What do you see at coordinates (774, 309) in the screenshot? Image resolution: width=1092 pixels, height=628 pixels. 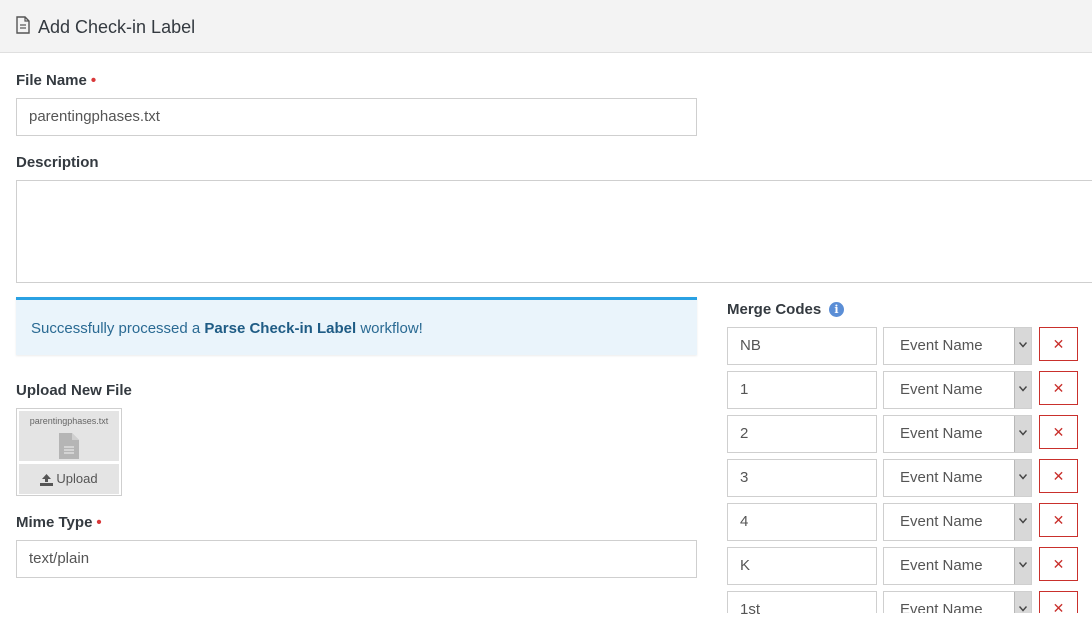 I see `merge-codes-label: Merge Codes` at bounding box center [774, 309].